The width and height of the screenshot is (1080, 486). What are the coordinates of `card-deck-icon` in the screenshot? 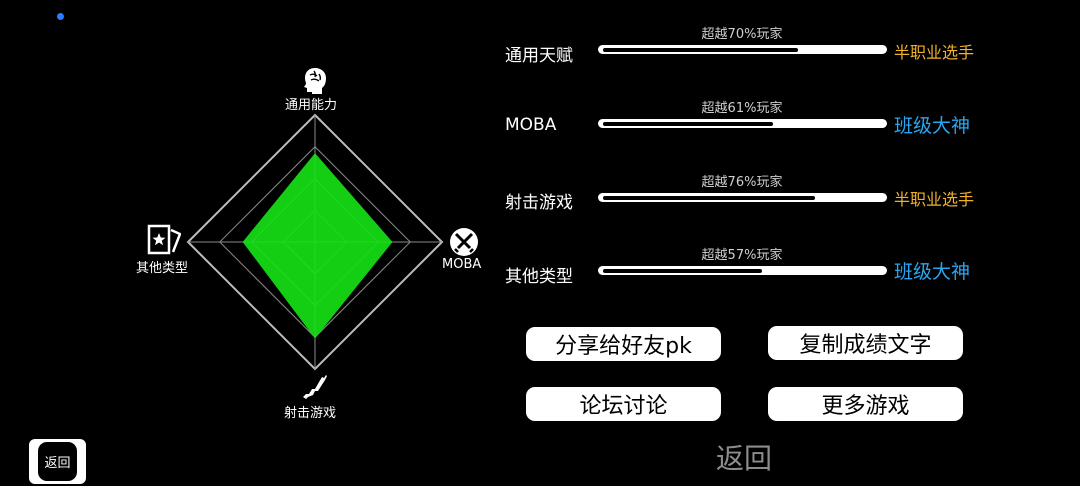 It's located at (164, 239).